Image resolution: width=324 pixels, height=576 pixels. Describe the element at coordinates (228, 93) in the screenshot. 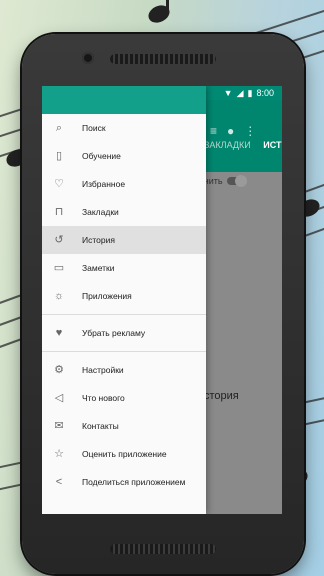

I see `wifi-icon: ▼` at that location.